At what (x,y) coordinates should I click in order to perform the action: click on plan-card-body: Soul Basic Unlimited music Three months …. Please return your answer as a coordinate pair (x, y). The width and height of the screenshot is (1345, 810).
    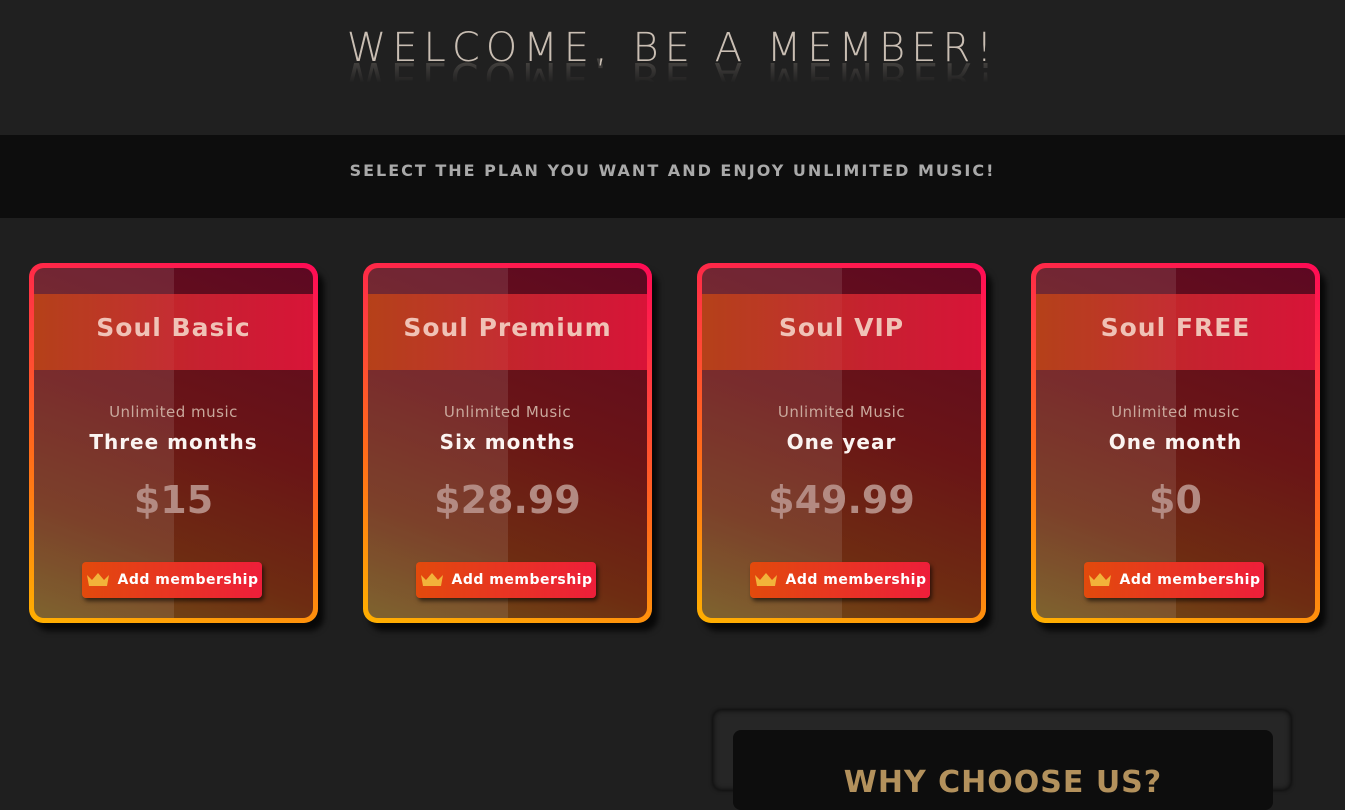
    Looking at the image, I should click on (173, 443).